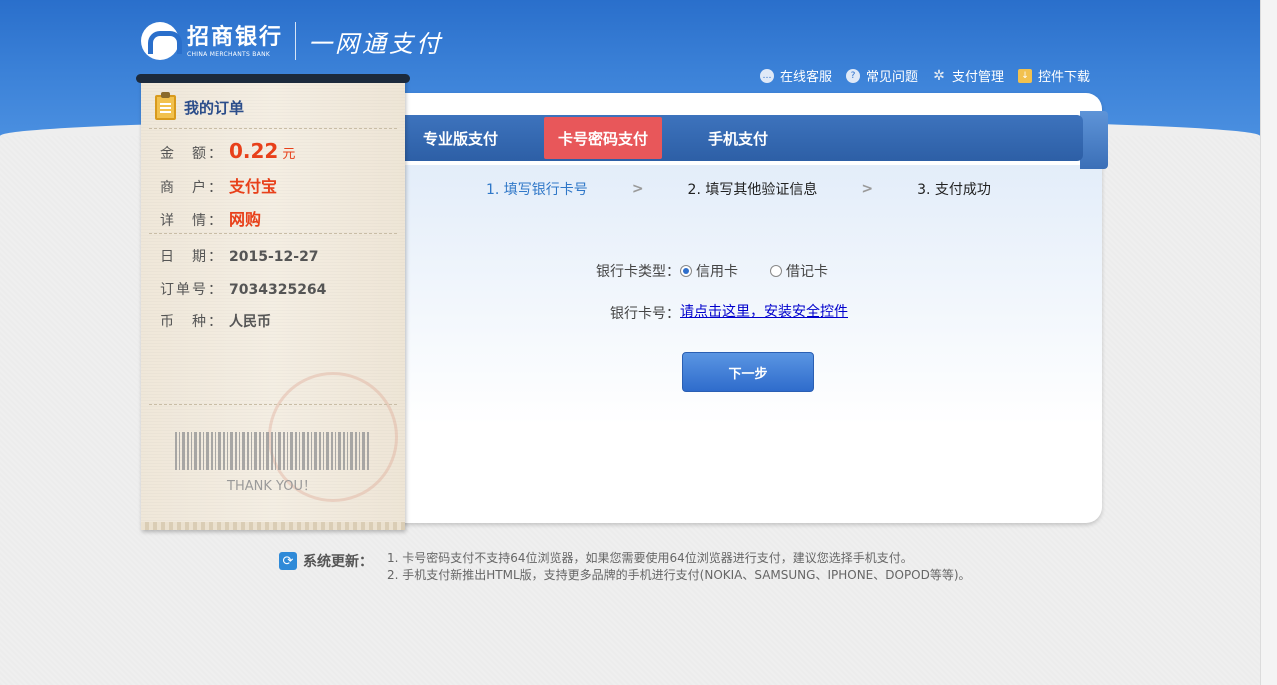  What do you see at coordinates (192, 154) in the screenshot?
I see `amount-label: 金 额：` at bounding box center [192, 154].